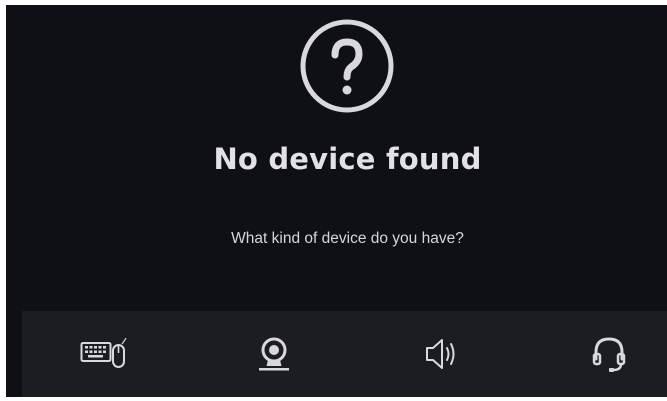 This screenshot has height=401, width=667. What do you see at coordinates (347, 238) in the screenshot?
I see `page-subtitle: What kind of device do you have?` at bounding box center [347, 238].